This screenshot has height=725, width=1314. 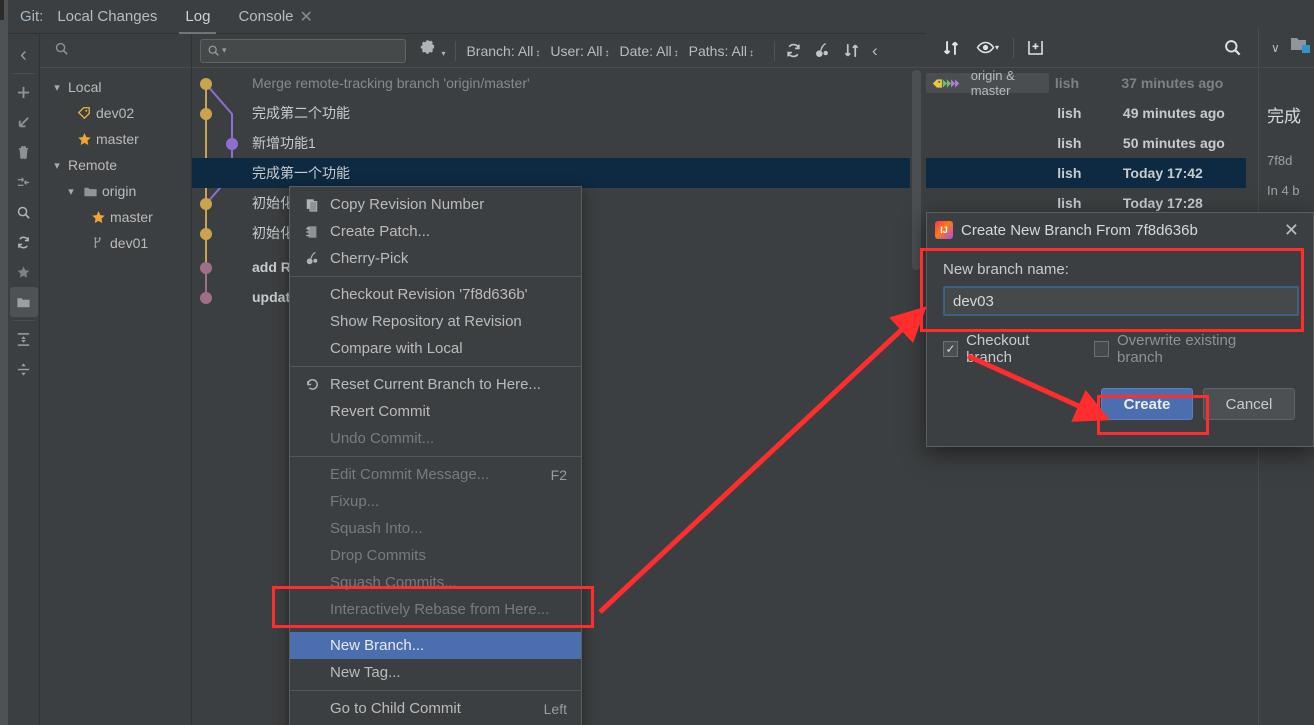 What do you see at coordinates (266, 16) in the screenshot?
I see `tab-console-label: Console` at bounding box center [266, 16].